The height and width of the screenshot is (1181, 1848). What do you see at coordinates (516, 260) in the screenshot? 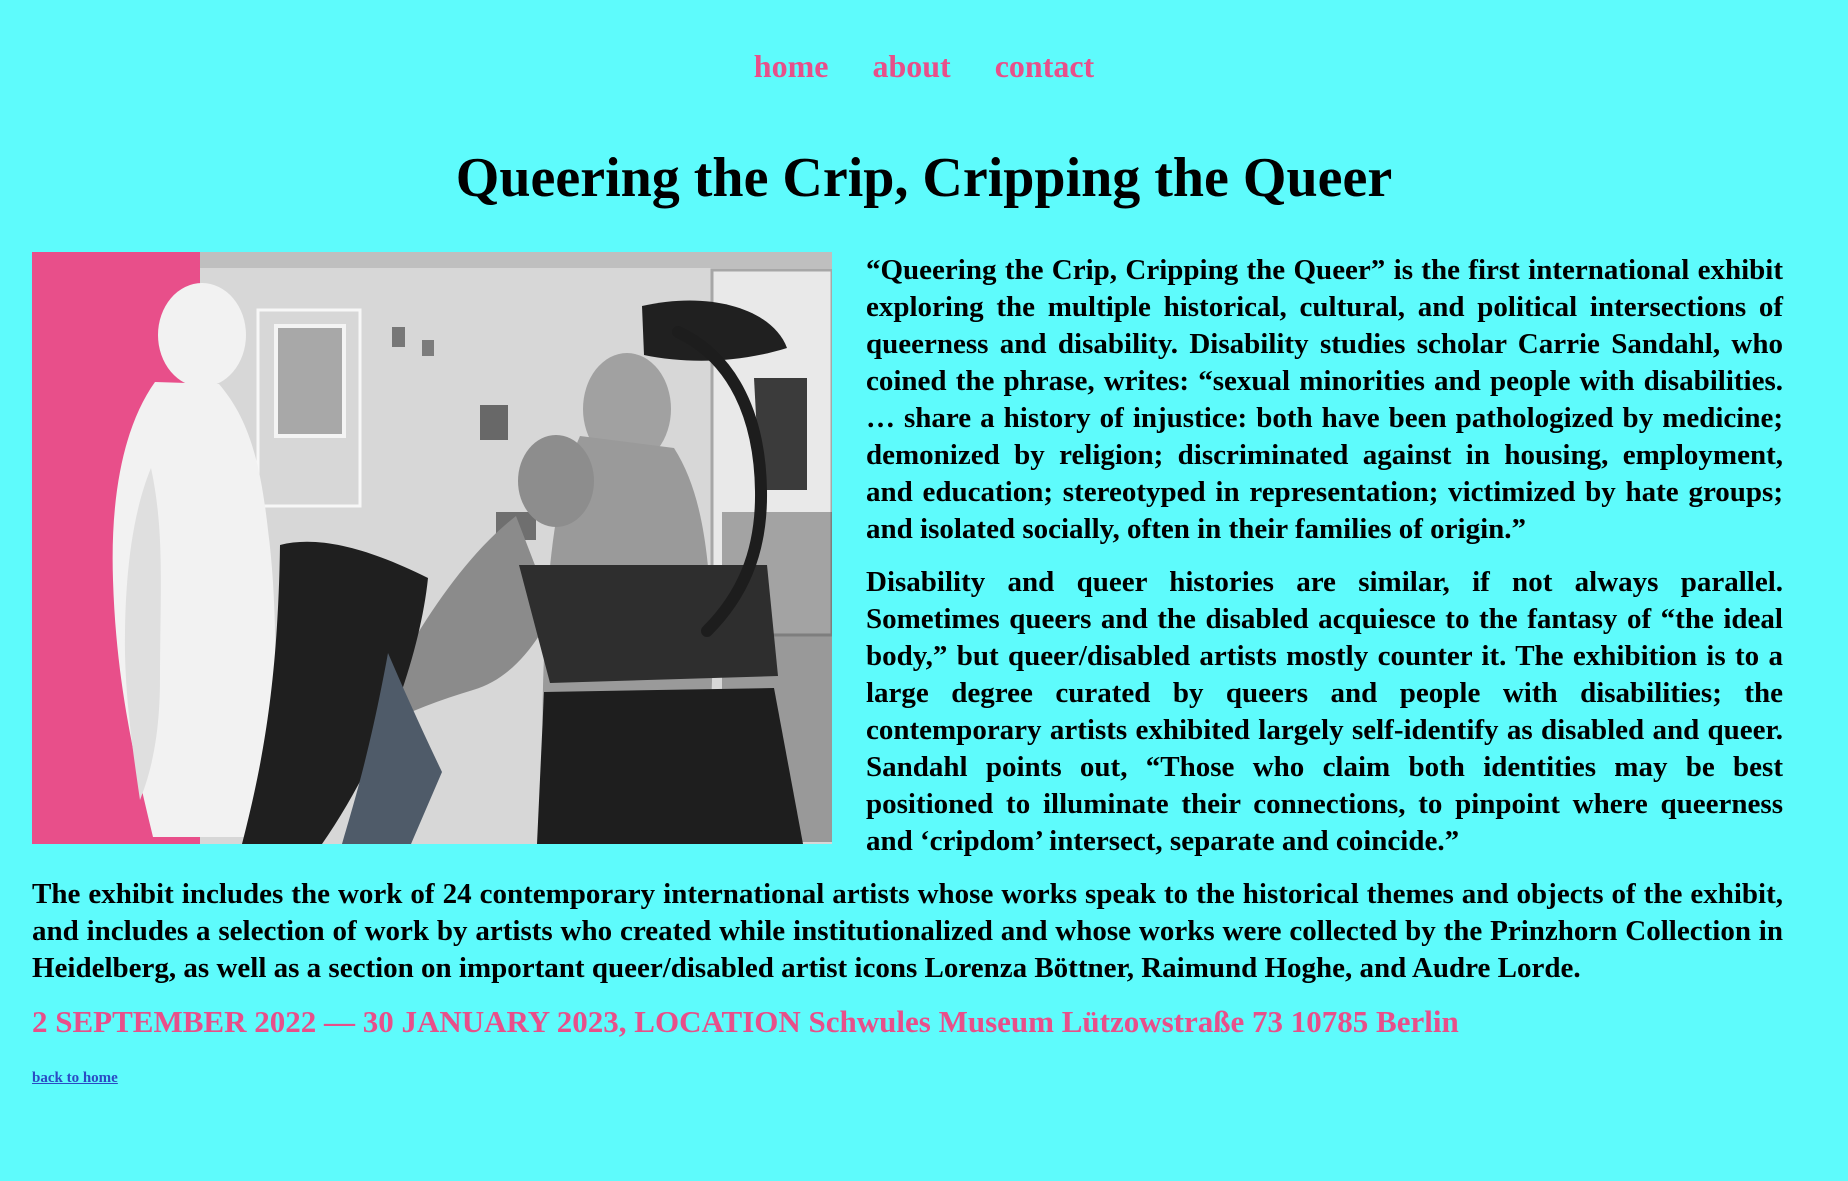
I see `ceiling-strip` at bounding box center [516, 260].